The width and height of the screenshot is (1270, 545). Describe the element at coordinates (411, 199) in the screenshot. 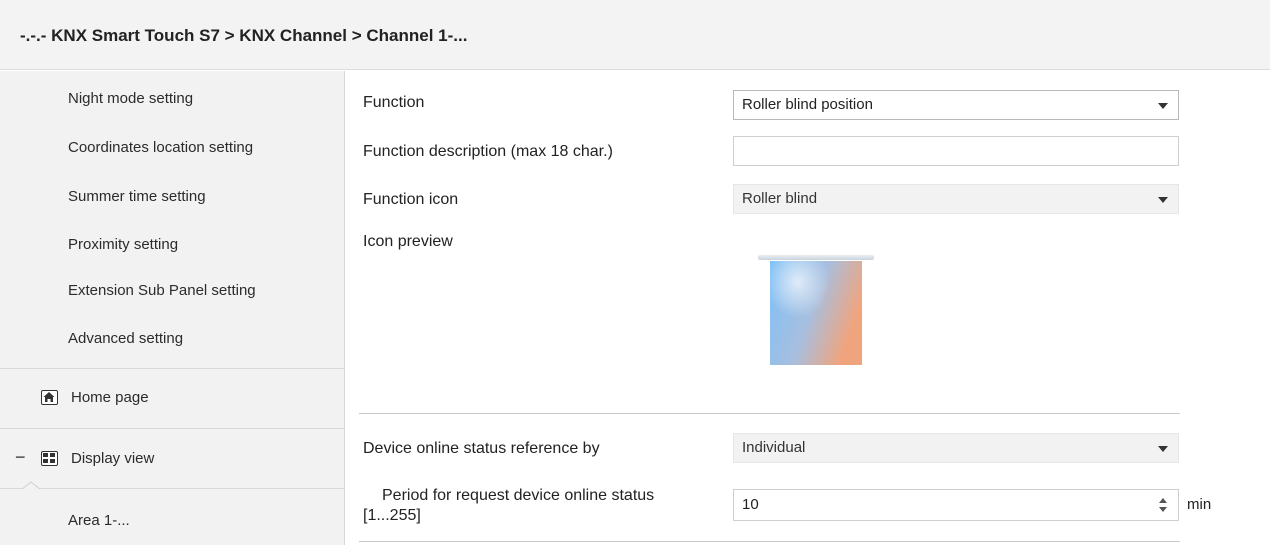

I see `function-icon-label: Function icon` at that location.